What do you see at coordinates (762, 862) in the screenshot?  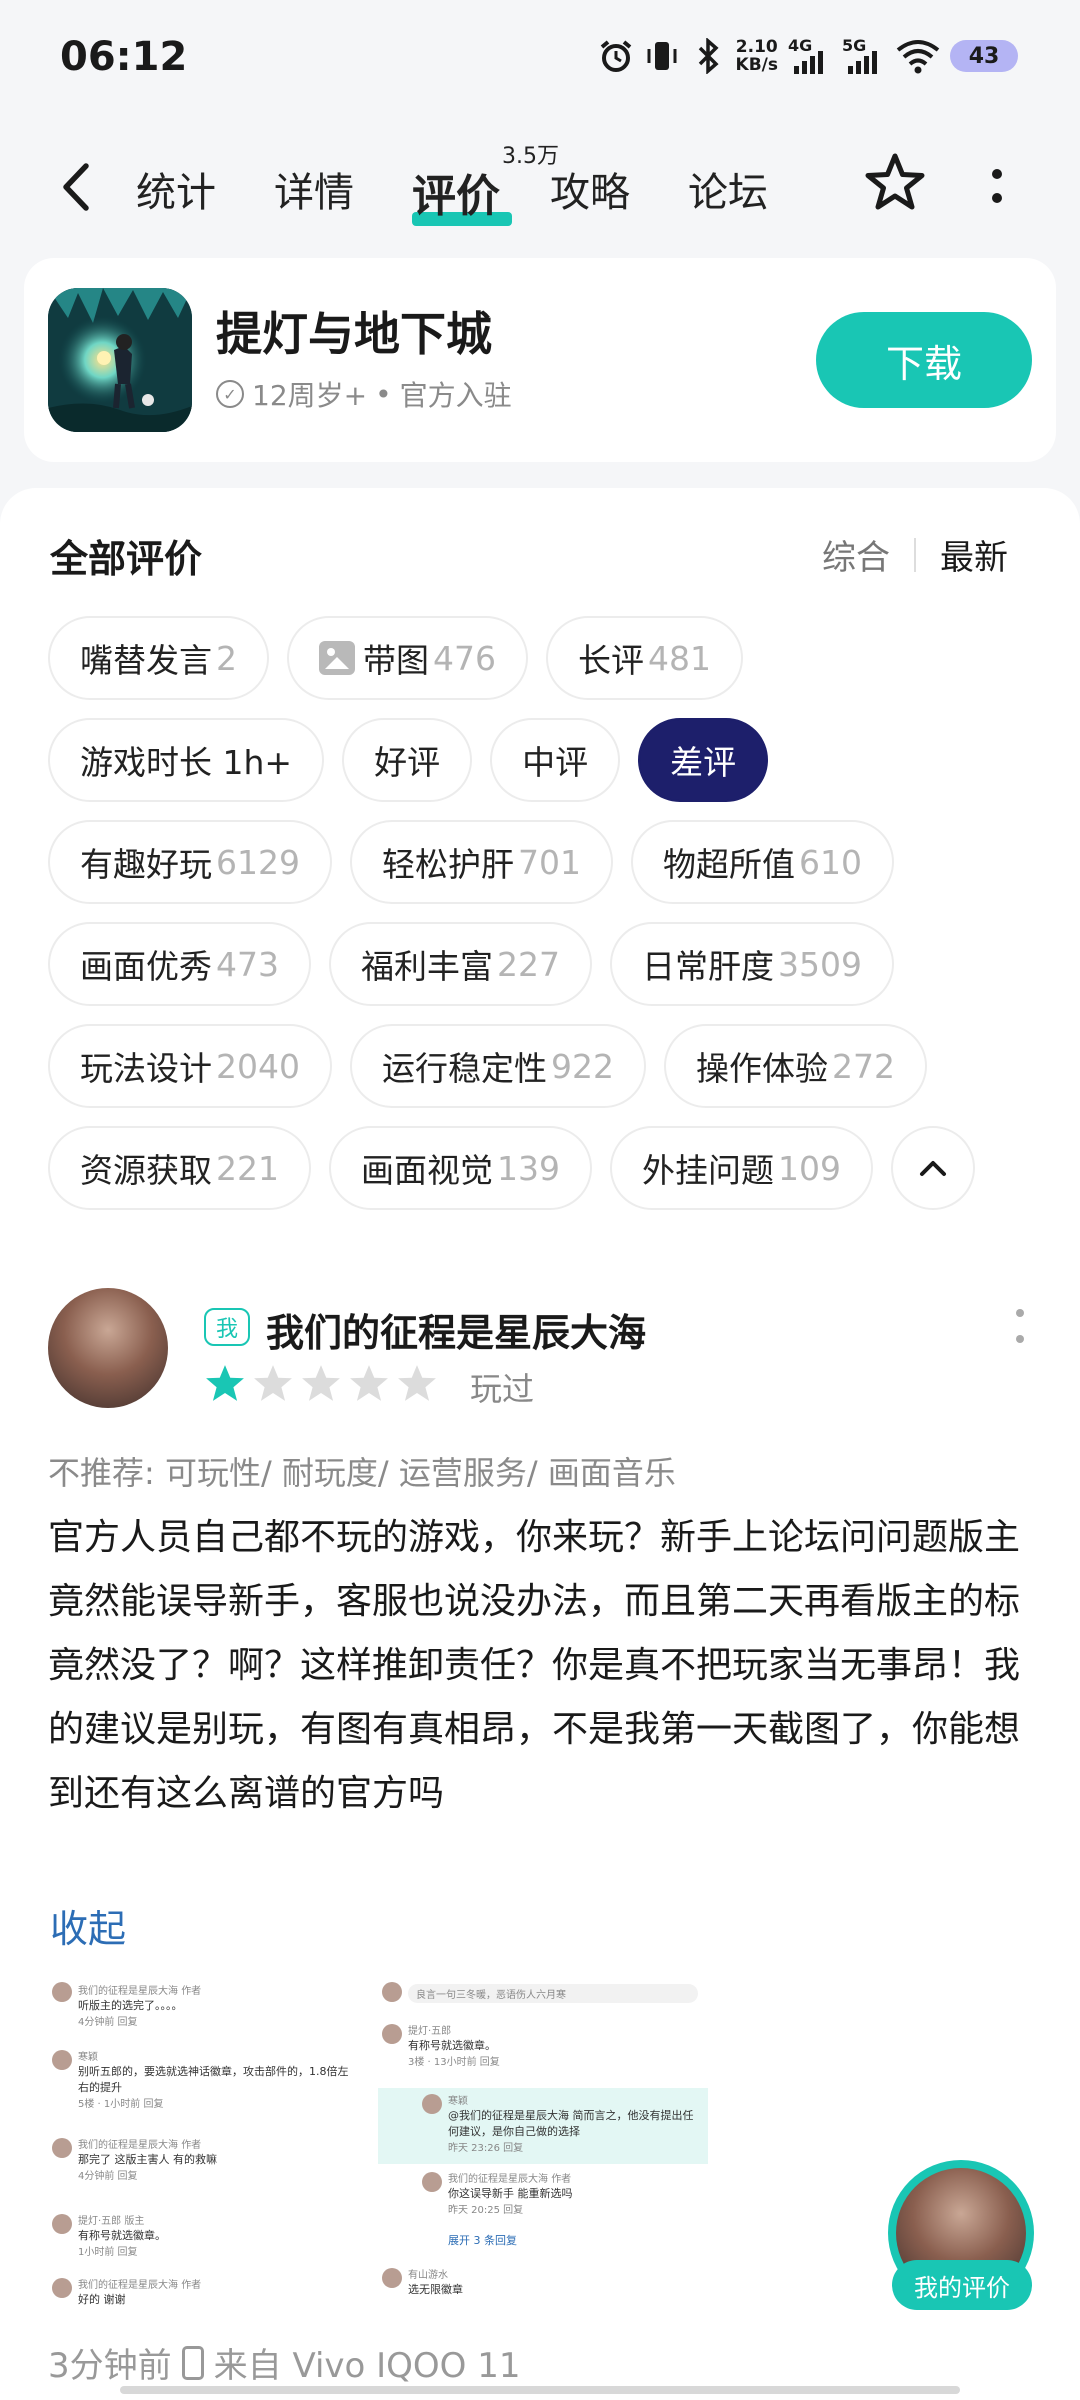 I see `chip-tag: 物超所值 610` at bounding box center [762, 862].